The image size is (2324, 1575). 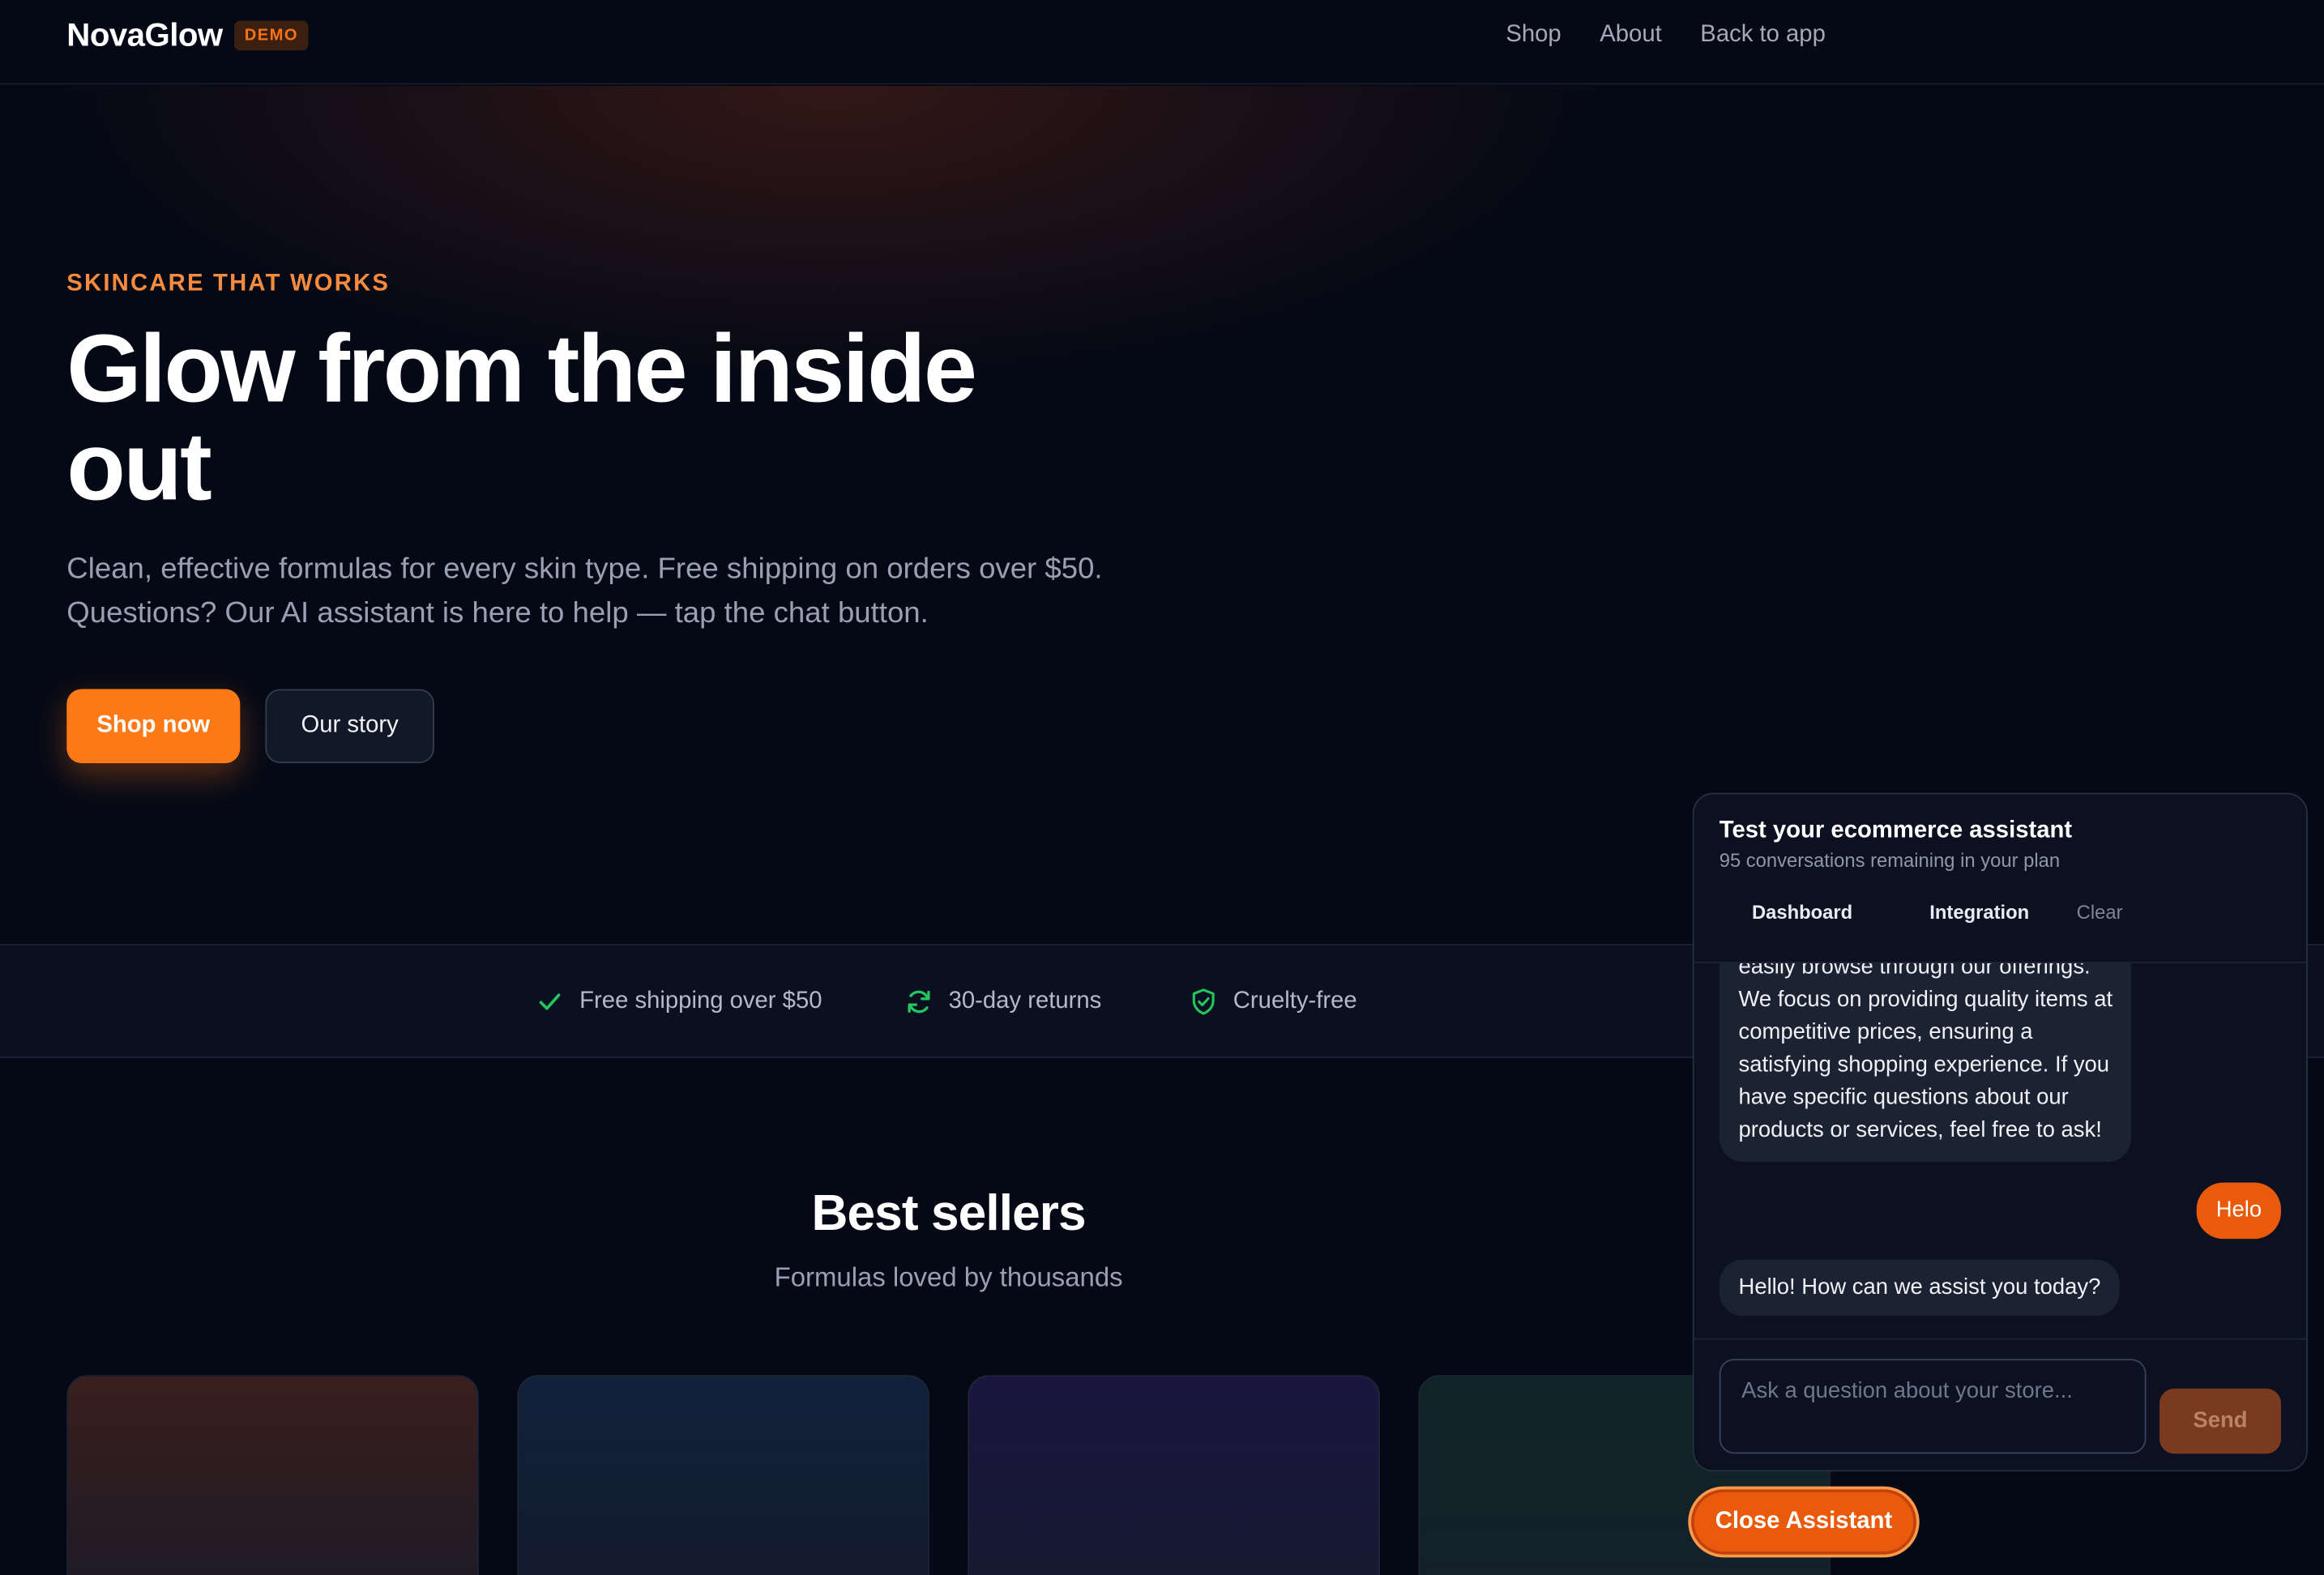 I want to click on chat-composer: Ask a question about your store... Send, so click(x=2000, y=1404).